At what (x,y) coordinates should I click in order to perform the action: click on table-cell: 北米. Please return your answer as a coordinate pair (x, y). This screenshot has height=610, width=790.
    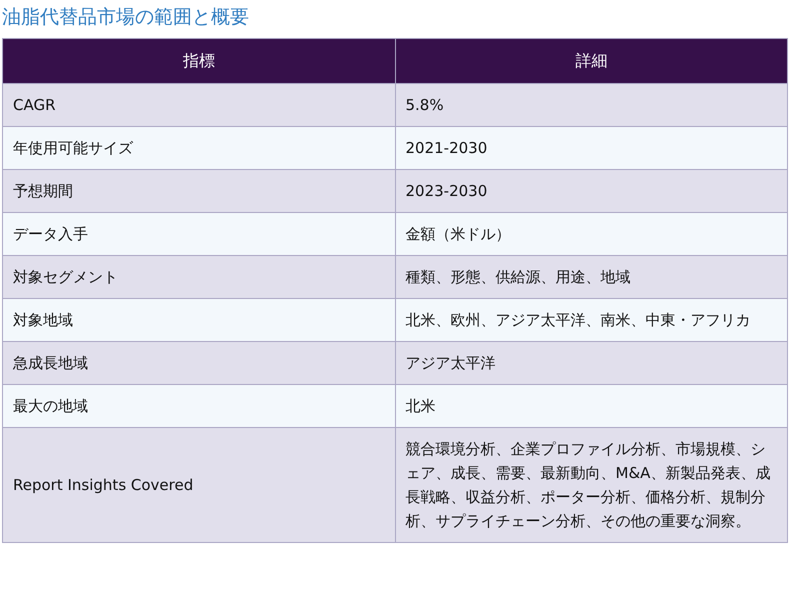
    Looking at the image, I should click on (591, 406).